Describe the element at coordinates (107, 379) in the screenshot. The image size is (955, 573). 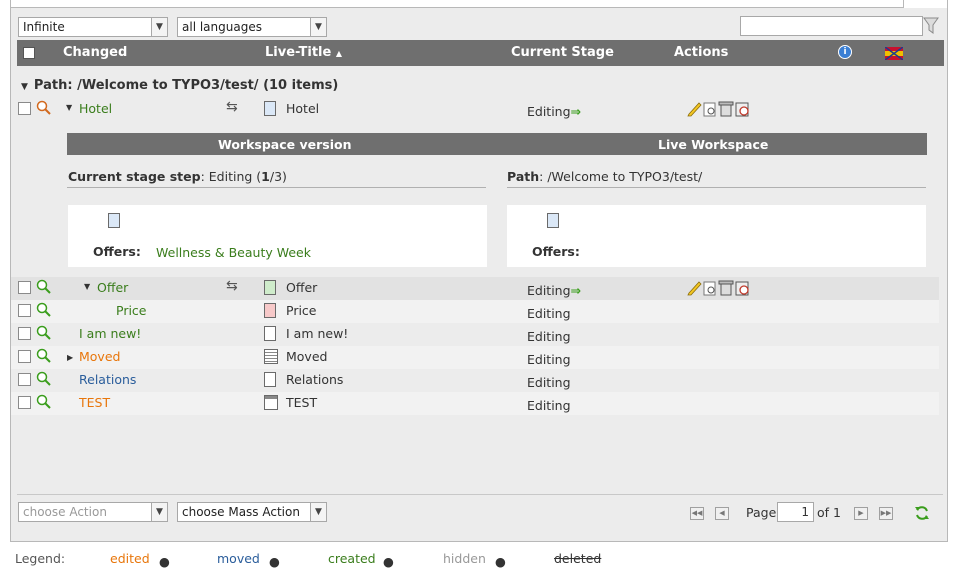
I see `row-changed-title: Relations` at that location.